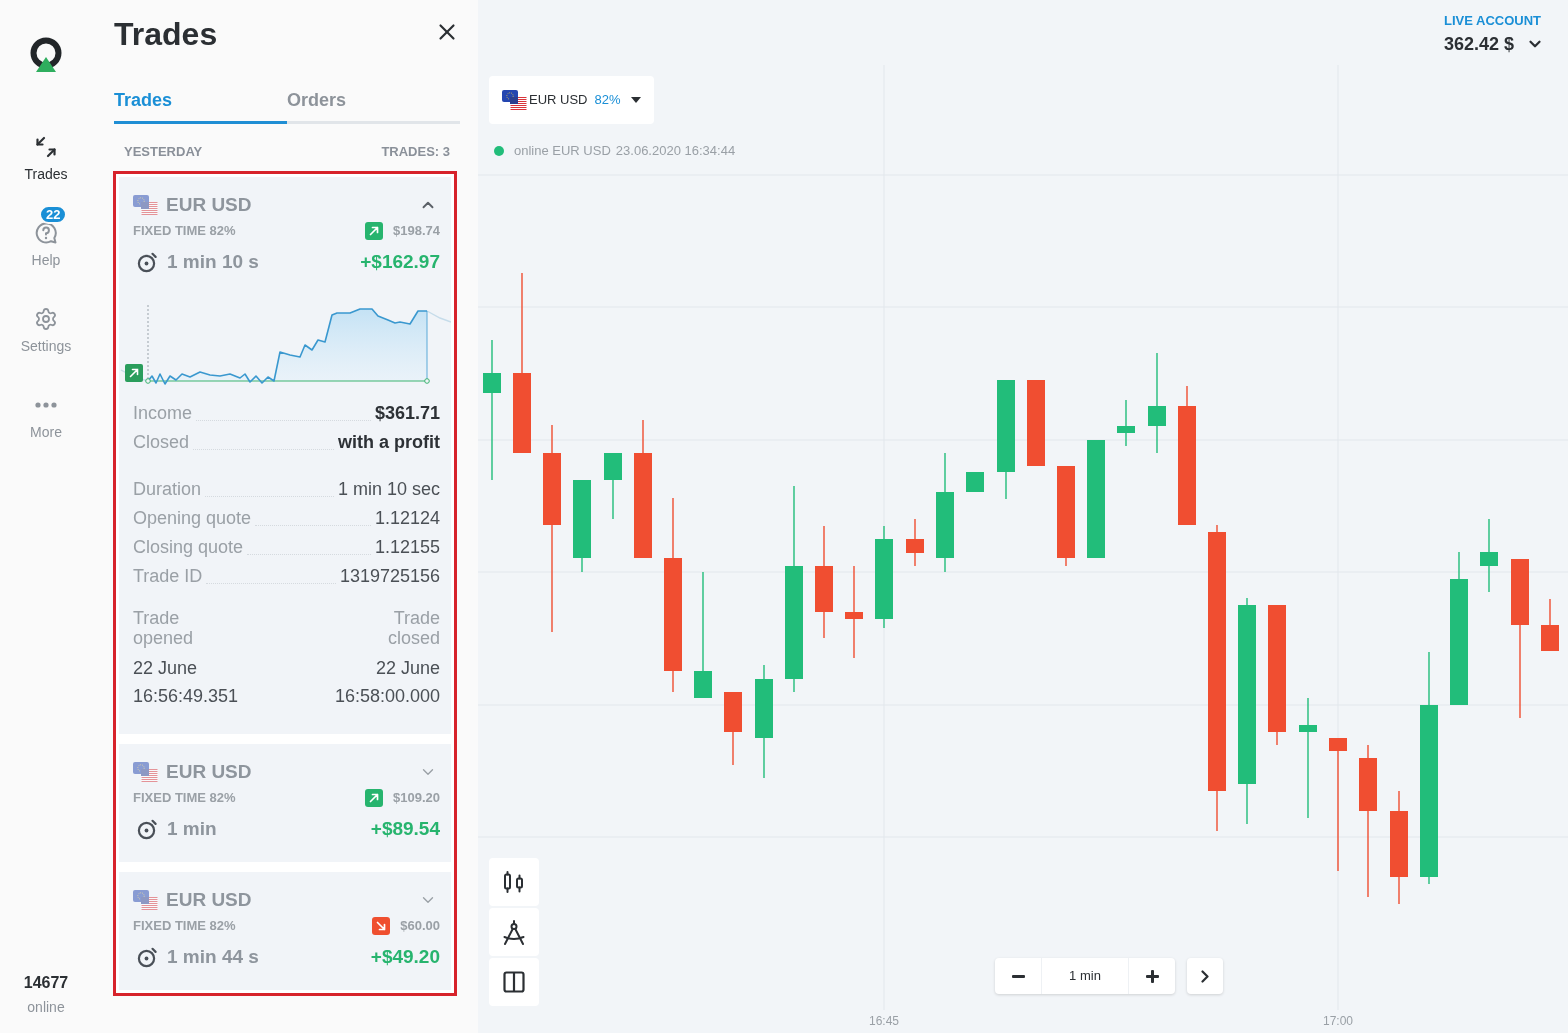 This screenshot has width=1568, height=1033. Describe the element at coordinates (420, 926) in the screenshot. I see `trade-amount: $60.00` at that location.